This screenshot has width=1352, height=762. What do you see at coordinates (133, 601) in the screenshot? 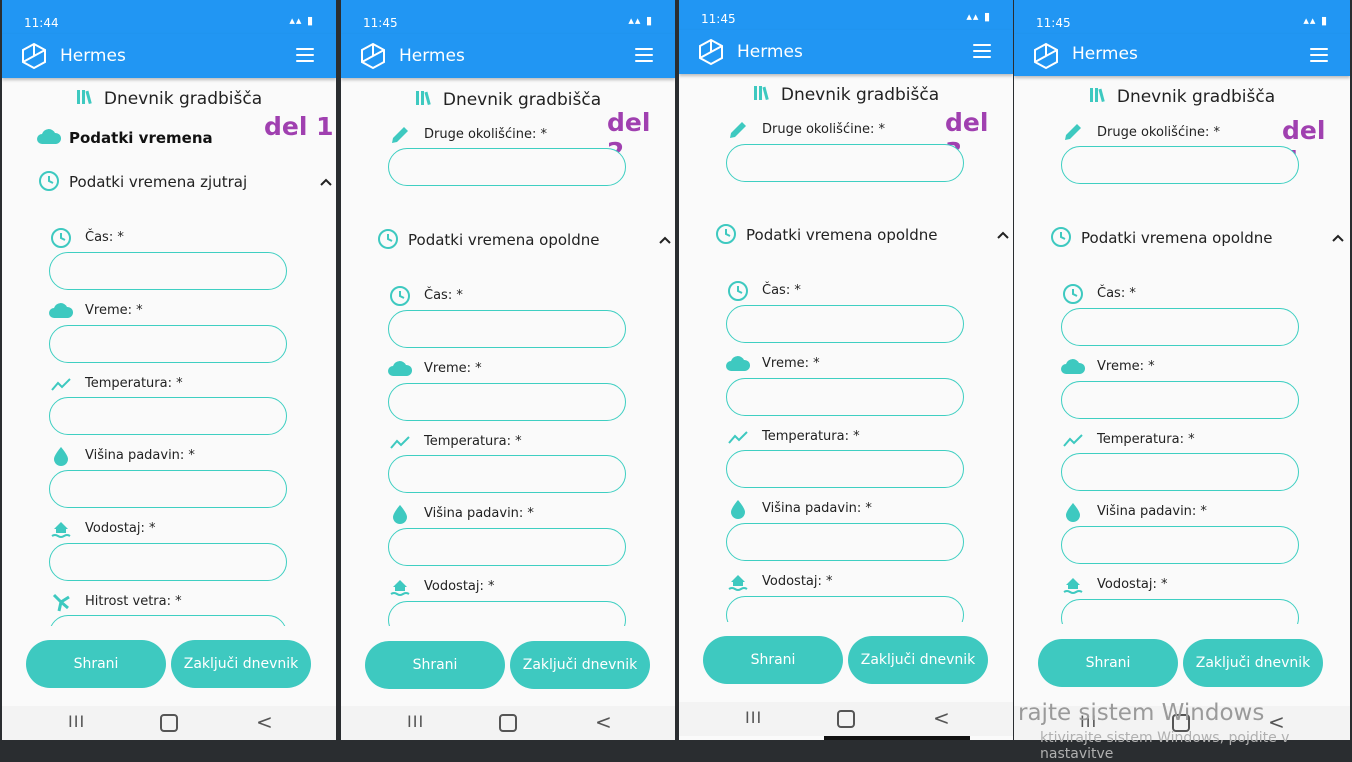
I see `field-label-wind-speed: Hitrost vetra: *` at bounding box center [133, 601].